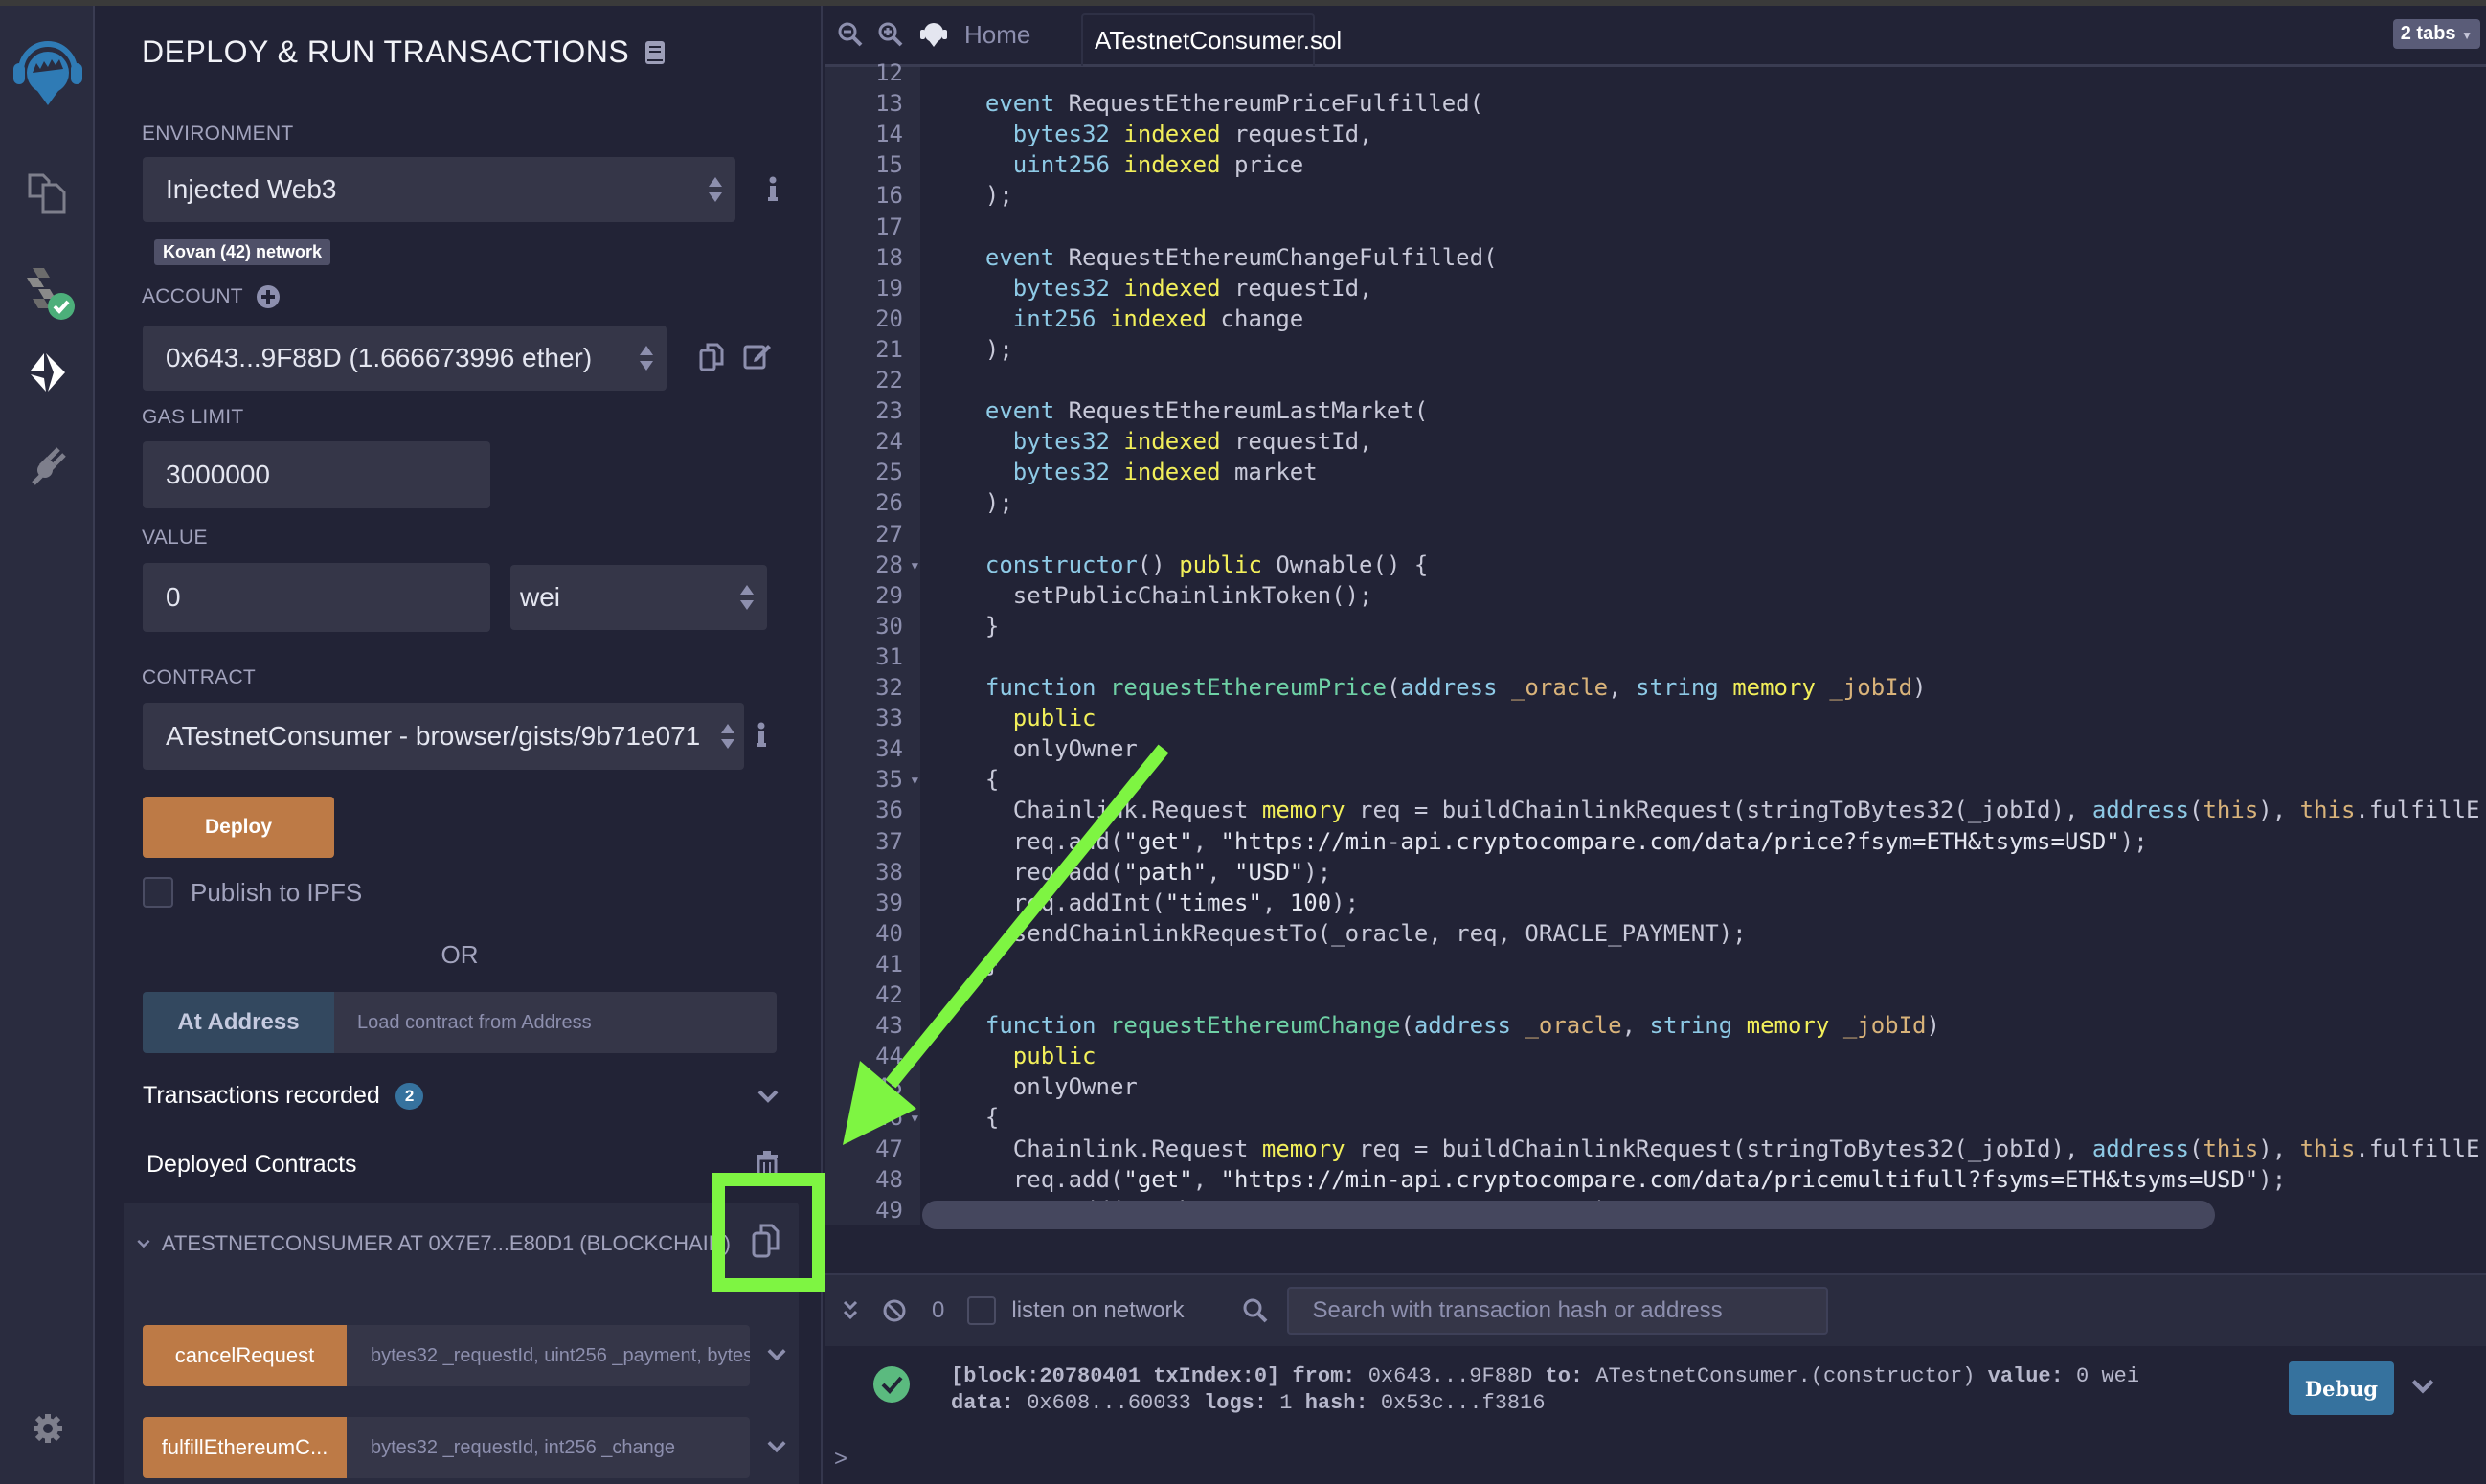 The width and height of the screenshot is (2486, 1484). Describe the element at coordinates (1919, 687) in the screenshot. I see `code-token: )` at that location.